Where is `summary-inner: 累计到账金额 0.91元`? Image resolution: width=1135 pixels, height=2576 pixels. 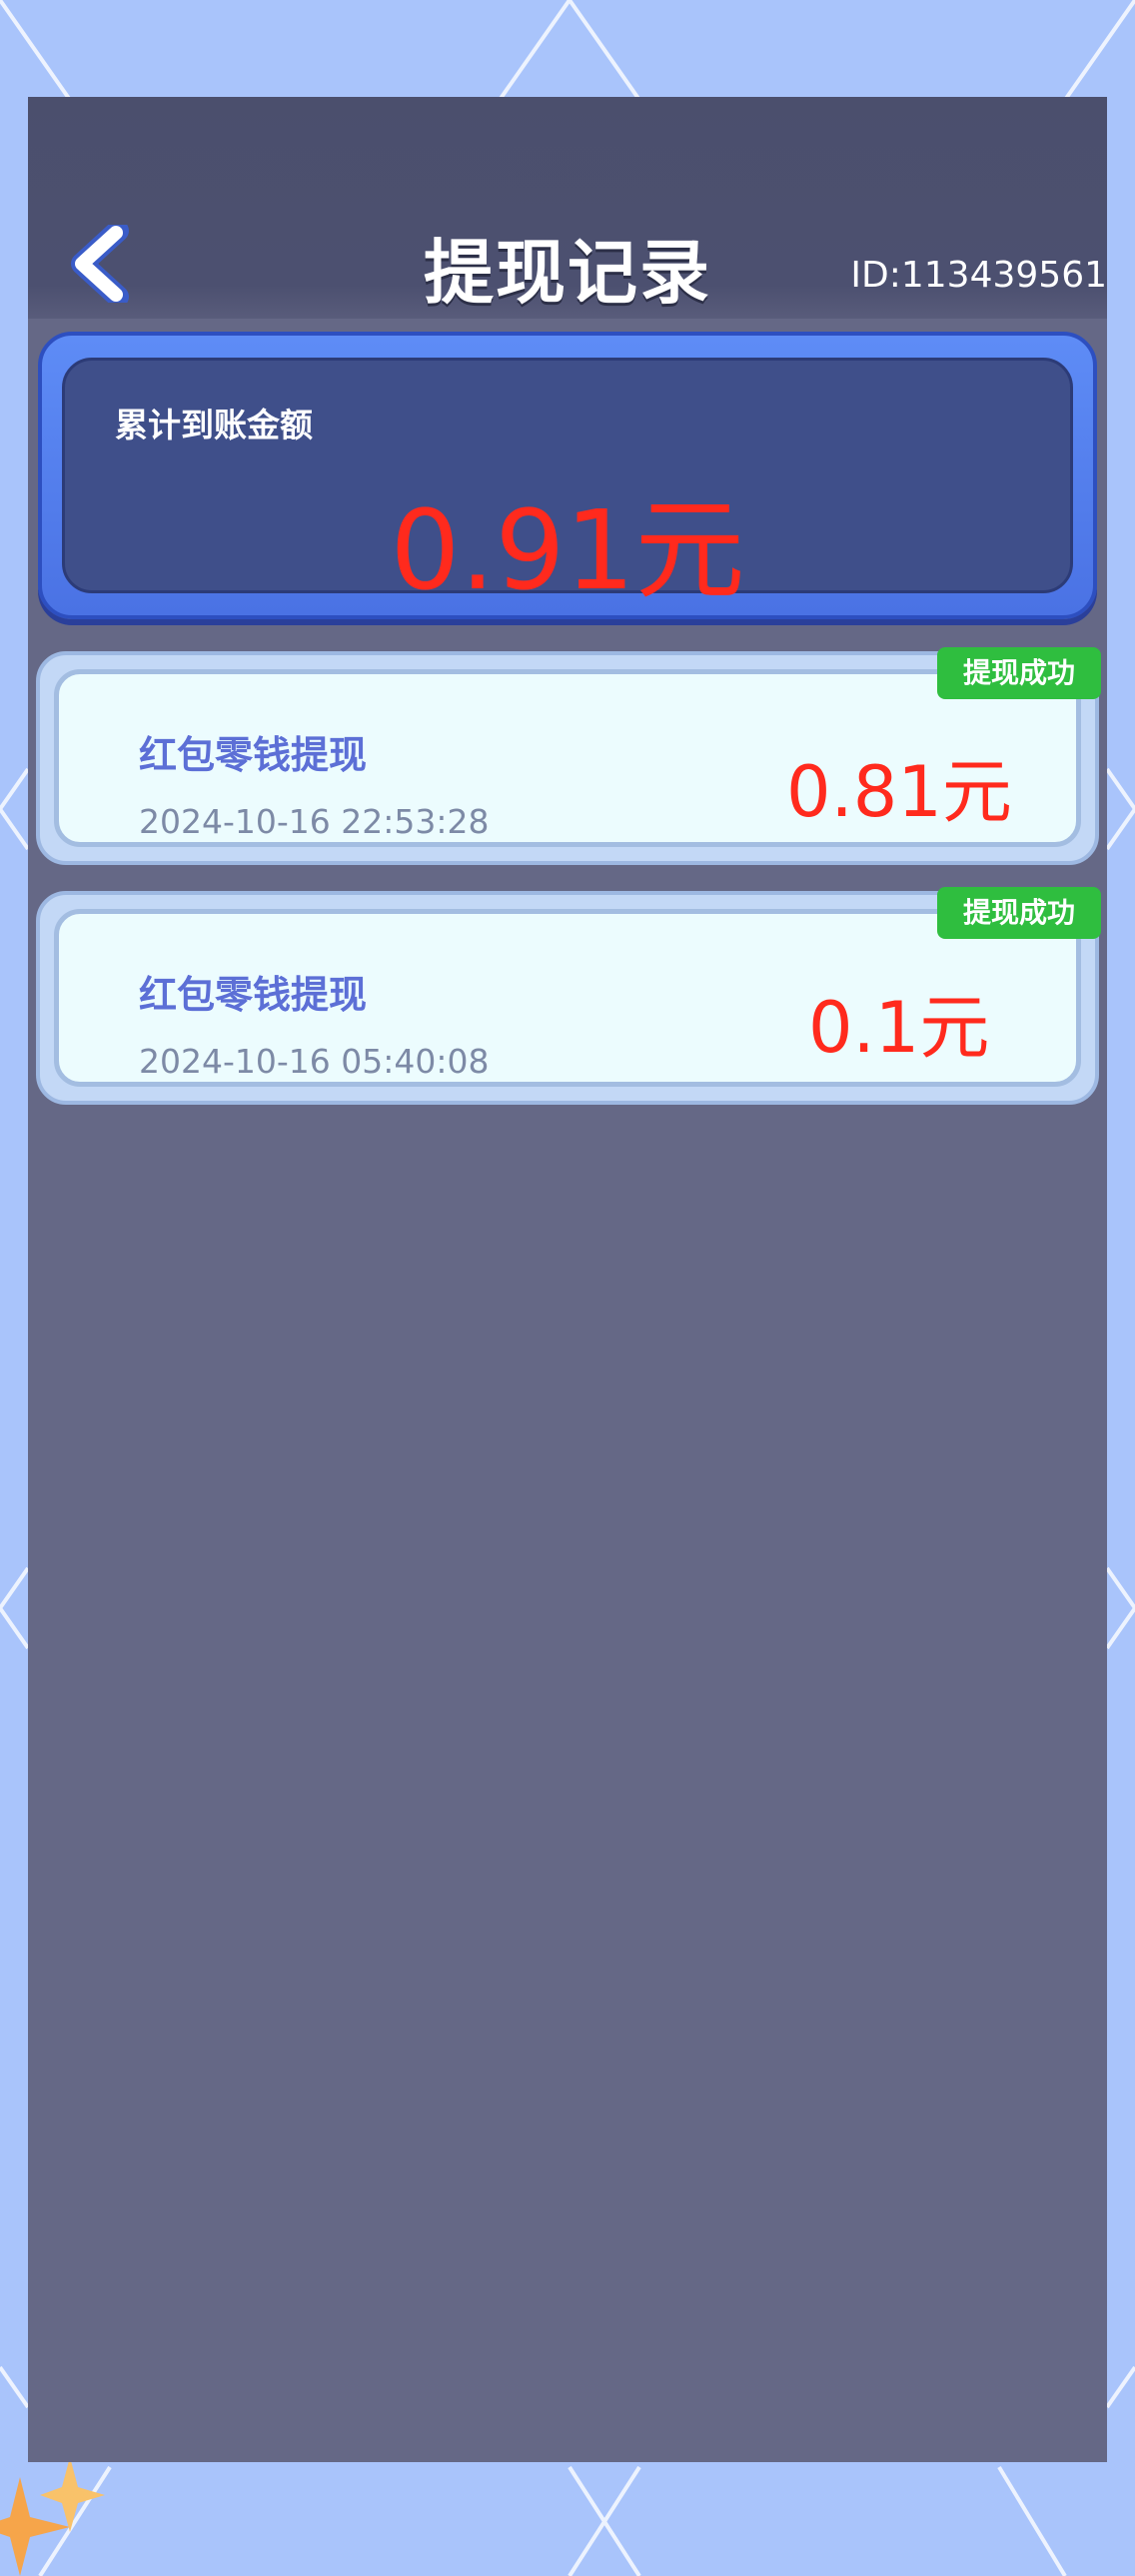
summary-inner: 累计到账金额 0.91元 is located at coordinates (567, 486).